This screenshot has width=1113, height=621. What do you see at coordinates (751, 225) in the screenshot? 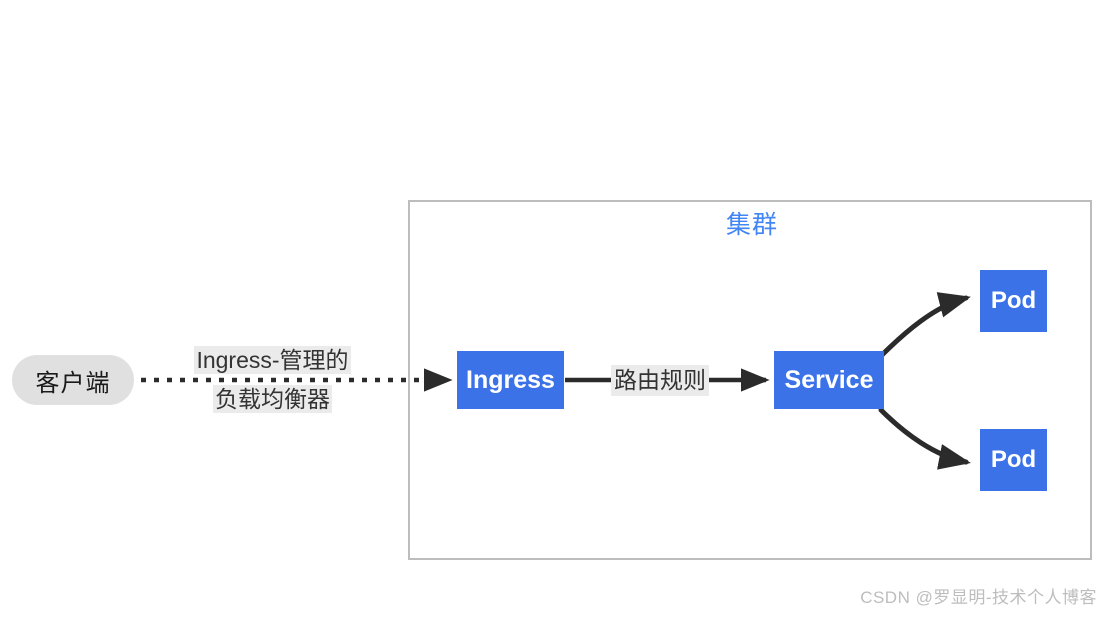
I see `cluster-label: 集群` at bounding box center [751, 225].